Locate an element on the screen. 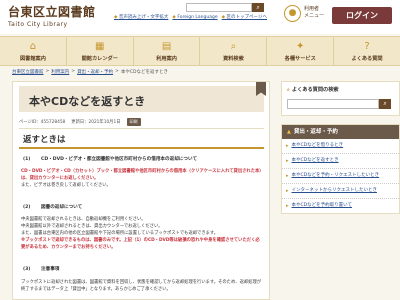  updated-date: 更新日：2021年10月1日 is located at coordinates (96, 122).